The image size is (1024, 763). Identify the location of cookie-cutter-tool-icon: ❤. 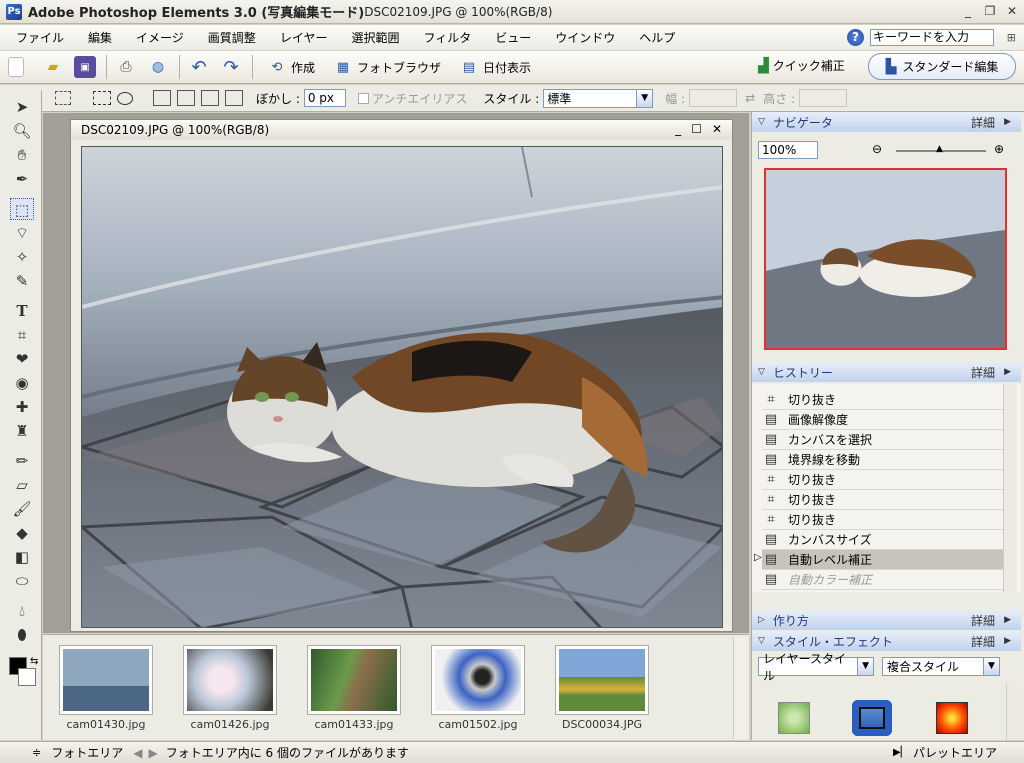
(22, 359).